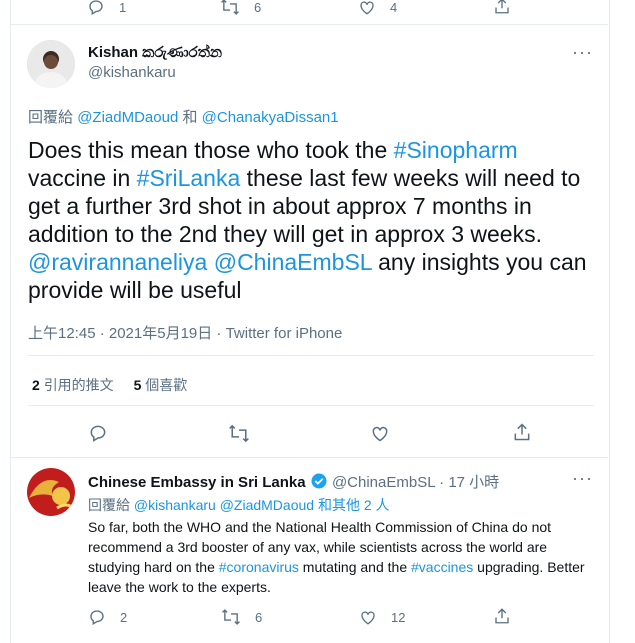 The width and height of the screenshot is (635, 643). I want to click on engagement-stats: 2 引用的推文 5 個喜歡, so click(109, 385).